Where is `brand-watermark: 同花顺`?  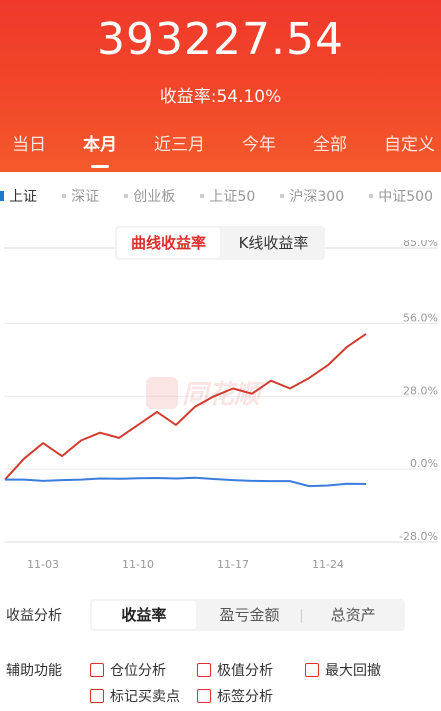
brand-watermark: 同花顺 is located at coordinates (203, 392).